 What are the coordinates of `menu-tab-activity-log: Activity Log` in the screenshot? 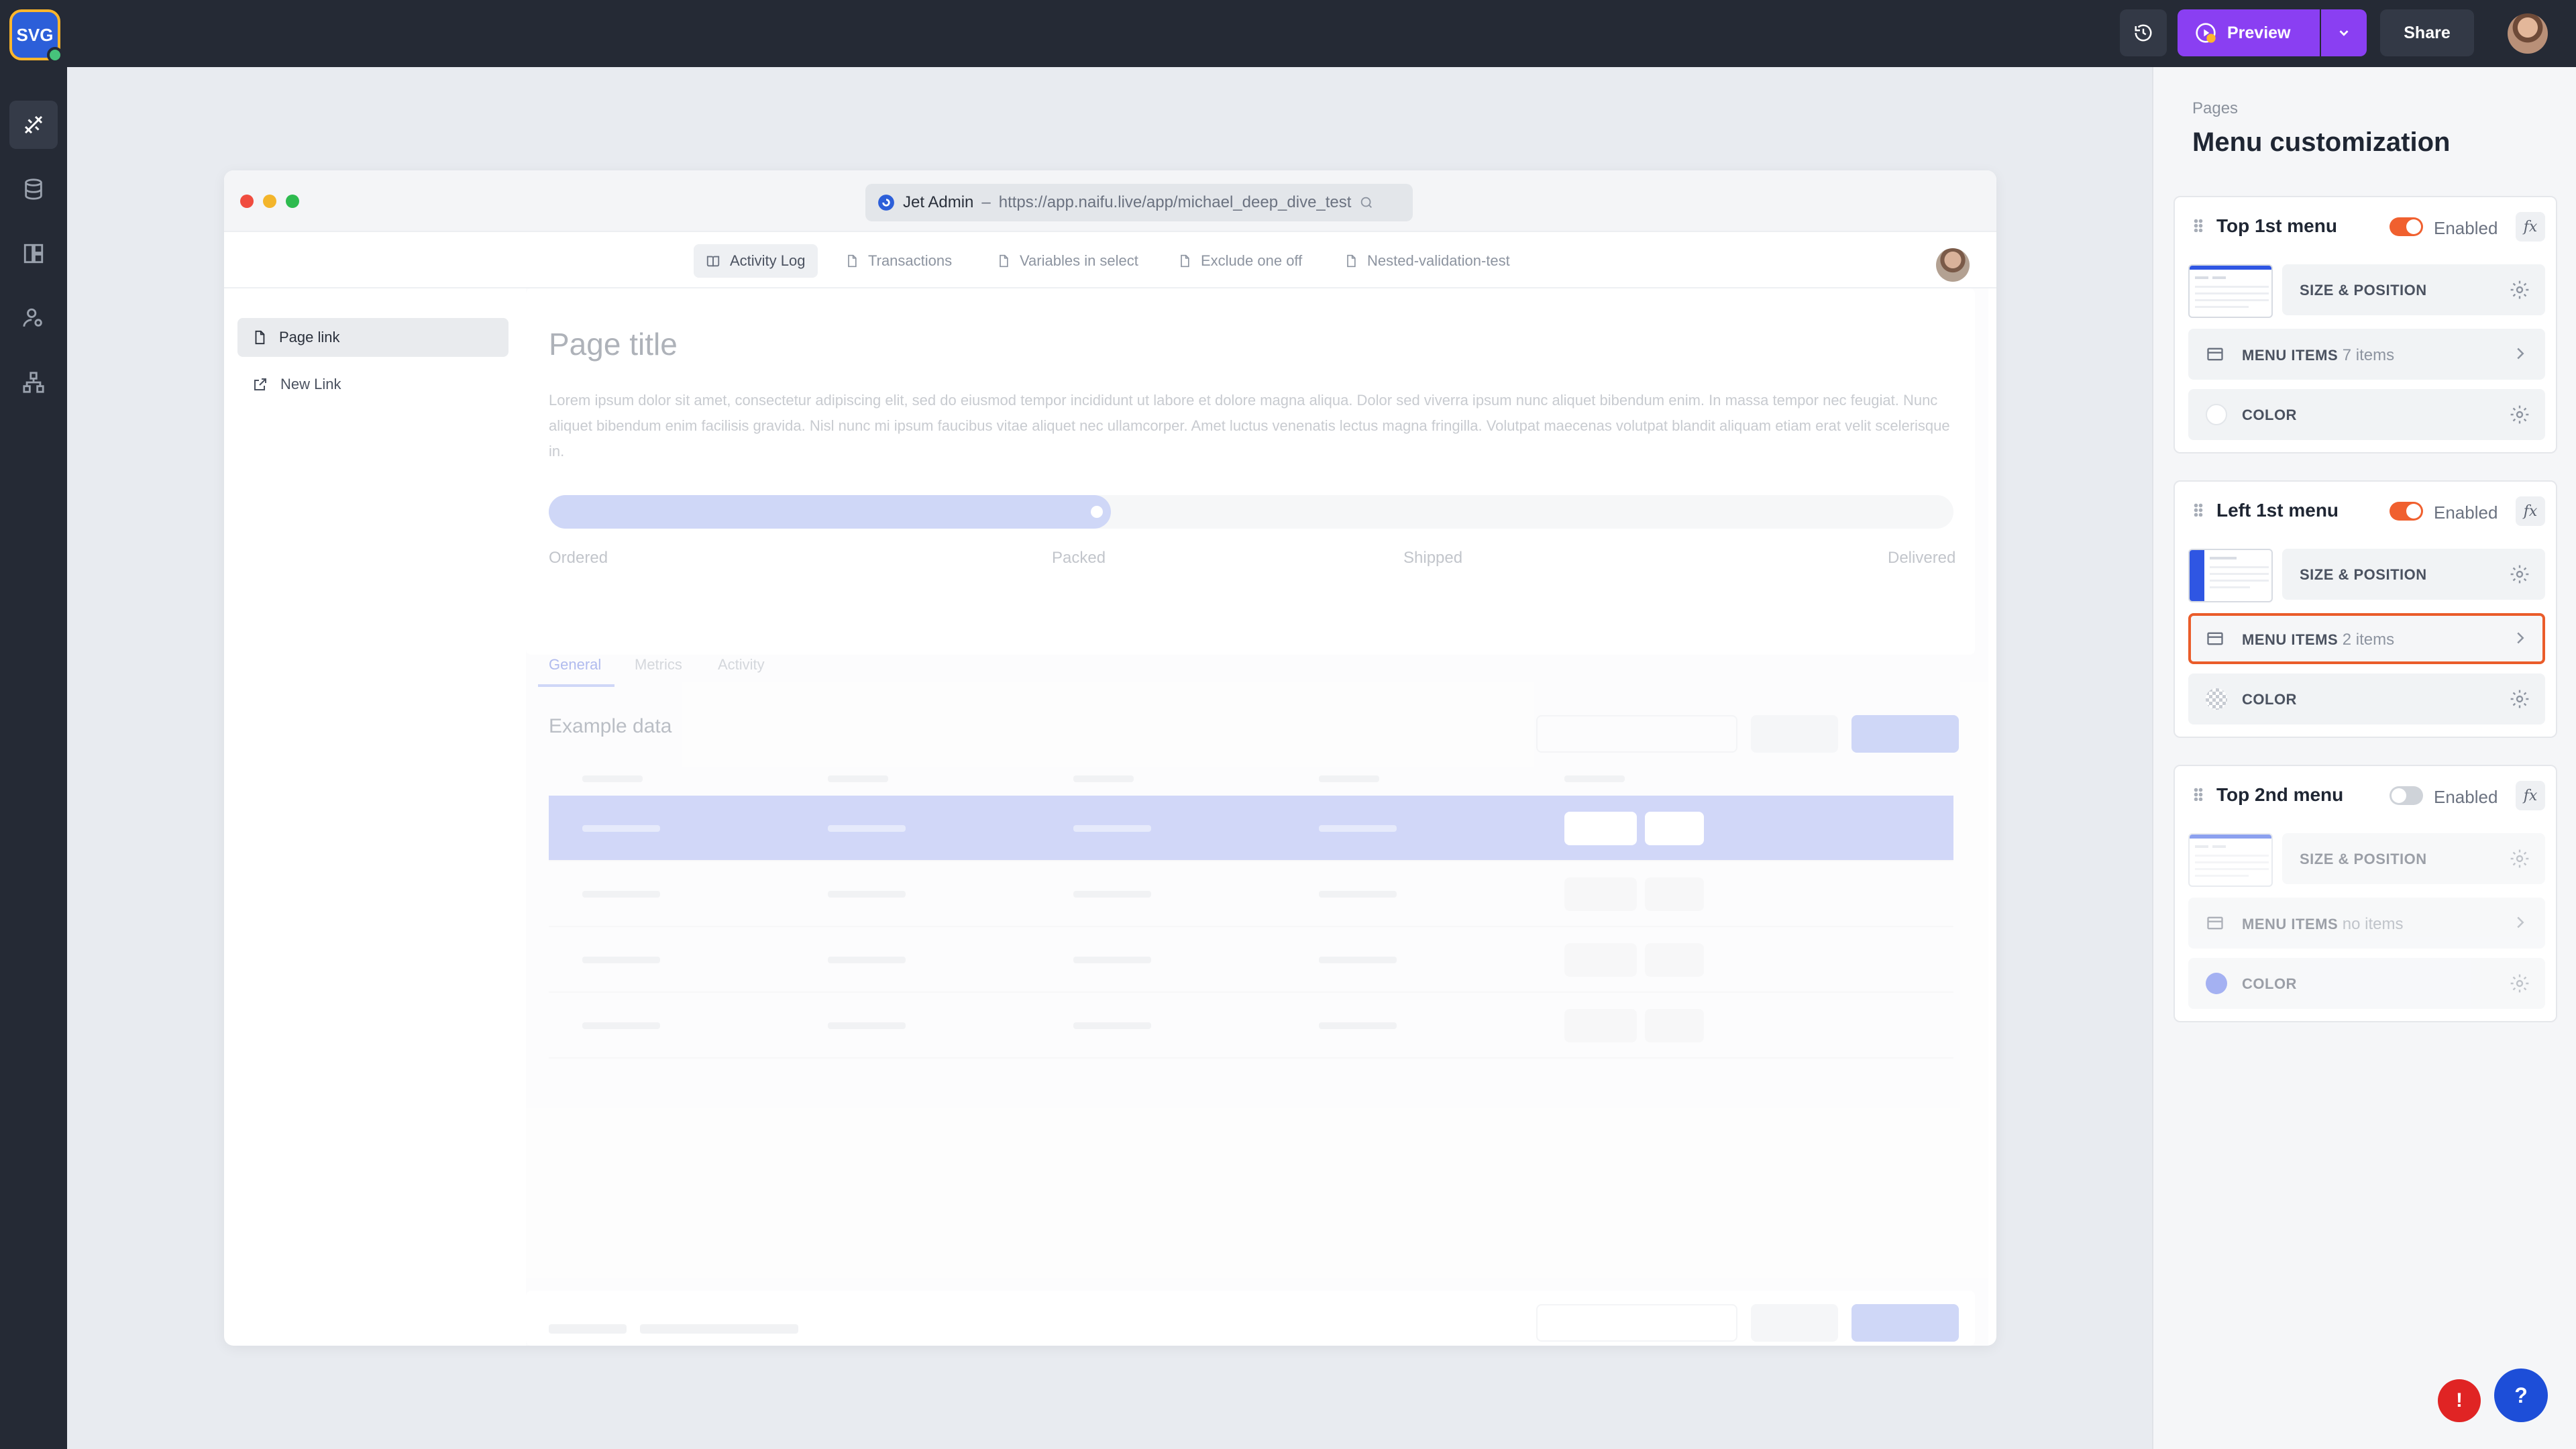 It's located at (756, 261).